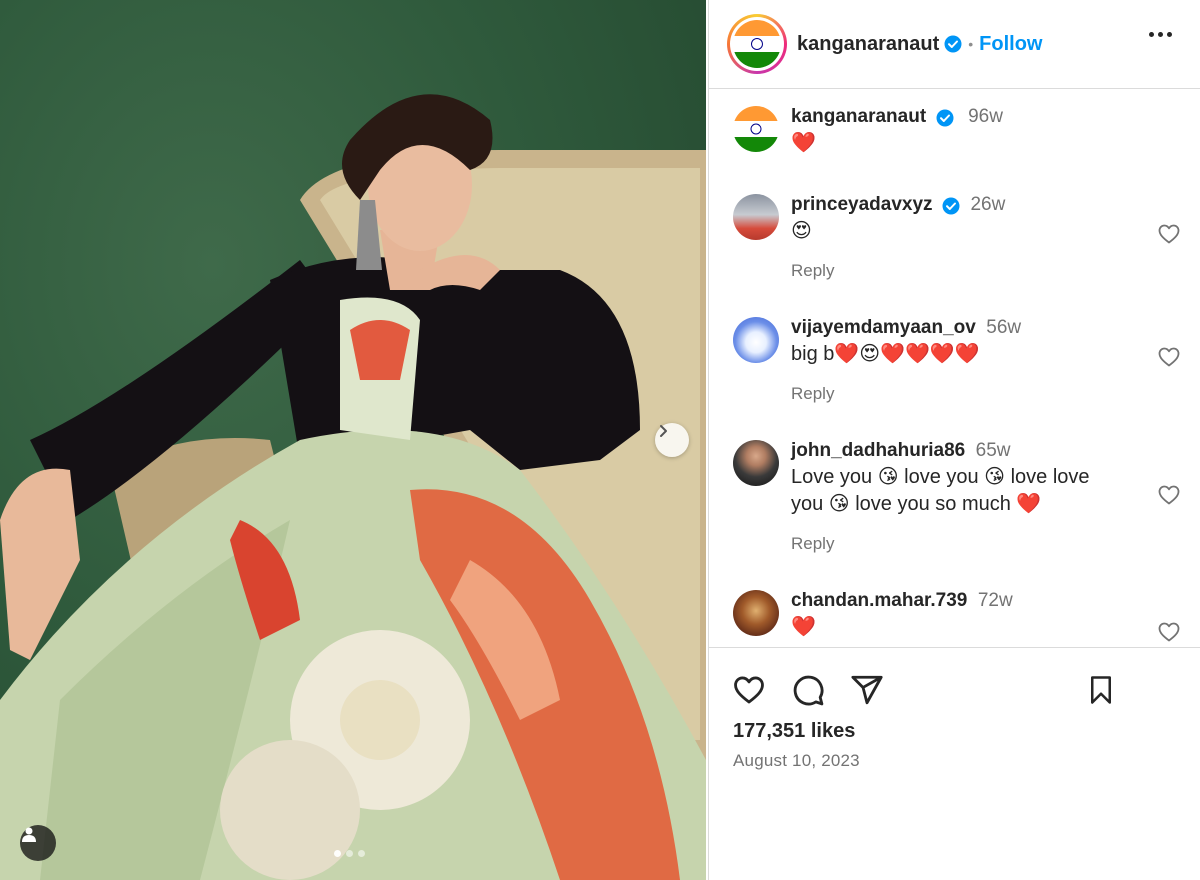 This screenshot has width=1200, height=880. Describe the element at coordinates (38, 843) in the screenshot. I see `user-tag-button` at that location.